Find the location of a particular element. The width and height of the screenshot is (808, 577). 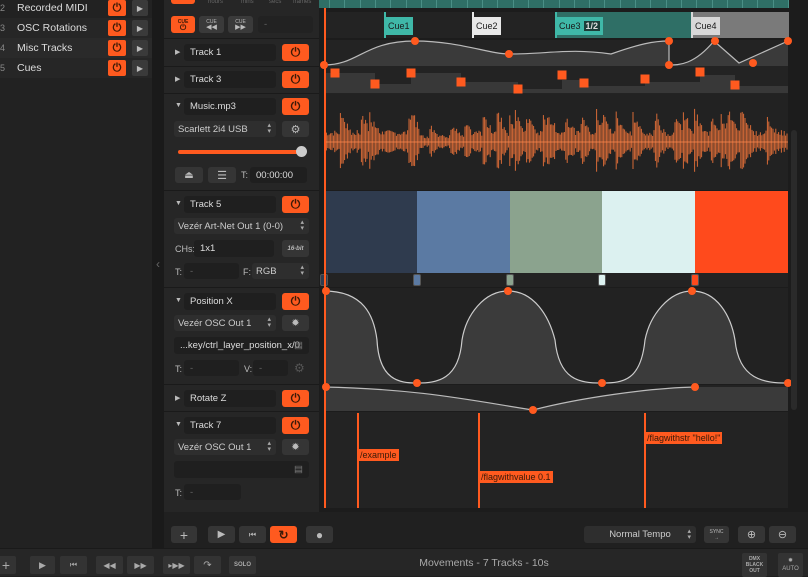

osc-flag-label: /flagwithvalue 0.1 is located at coordinates (516, 477).